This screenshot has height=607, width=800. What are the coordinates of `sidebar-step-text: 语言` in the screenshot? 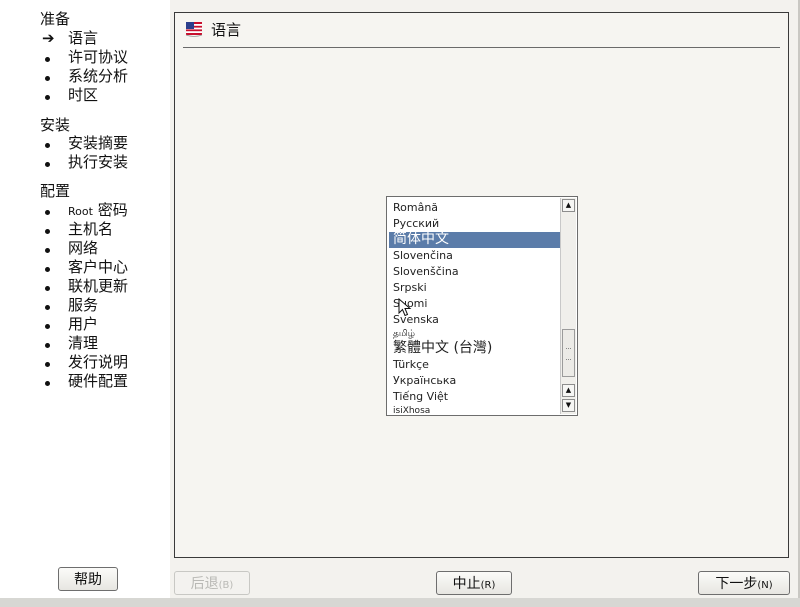 It's located at (83, 38).